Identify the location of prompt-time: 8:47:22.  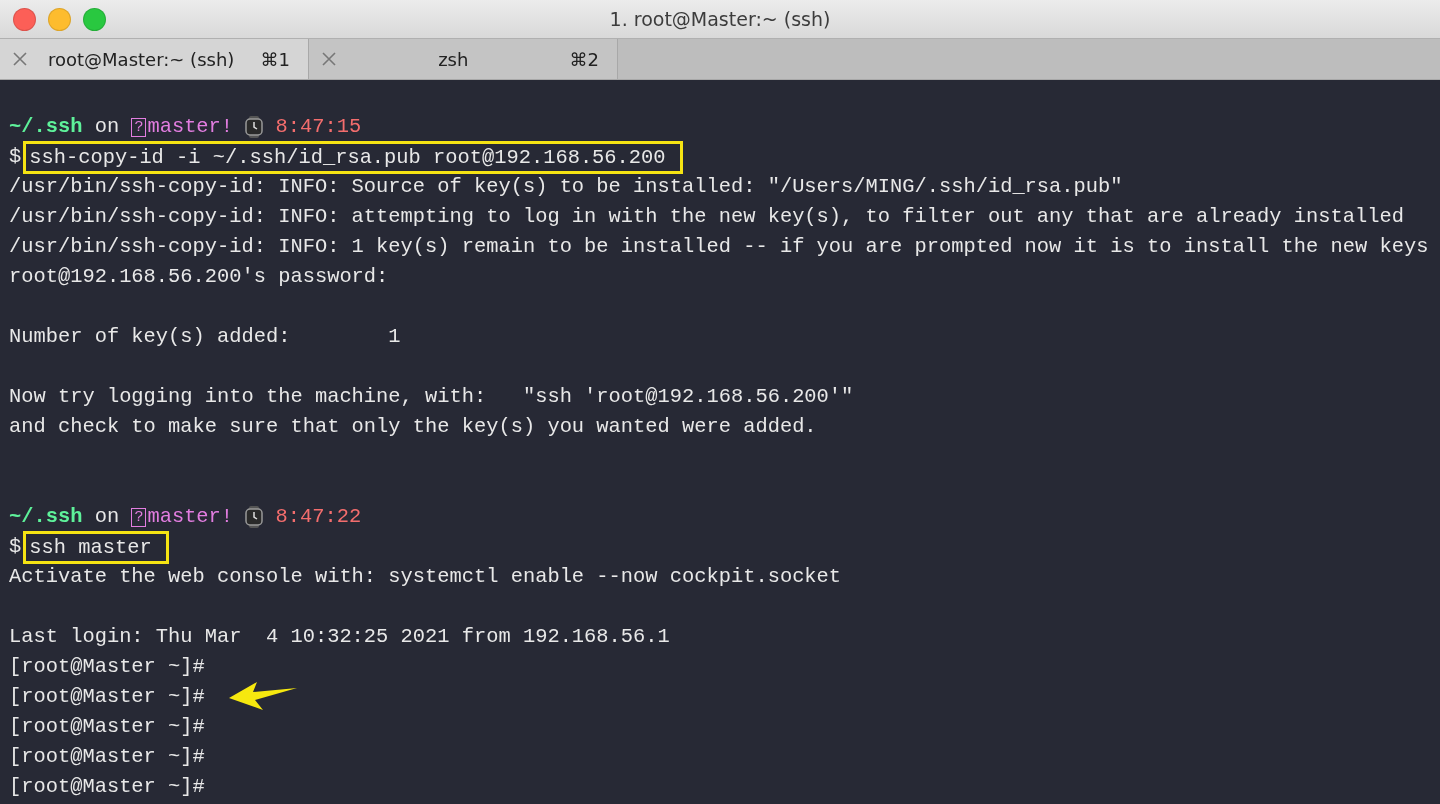
(318, 517).